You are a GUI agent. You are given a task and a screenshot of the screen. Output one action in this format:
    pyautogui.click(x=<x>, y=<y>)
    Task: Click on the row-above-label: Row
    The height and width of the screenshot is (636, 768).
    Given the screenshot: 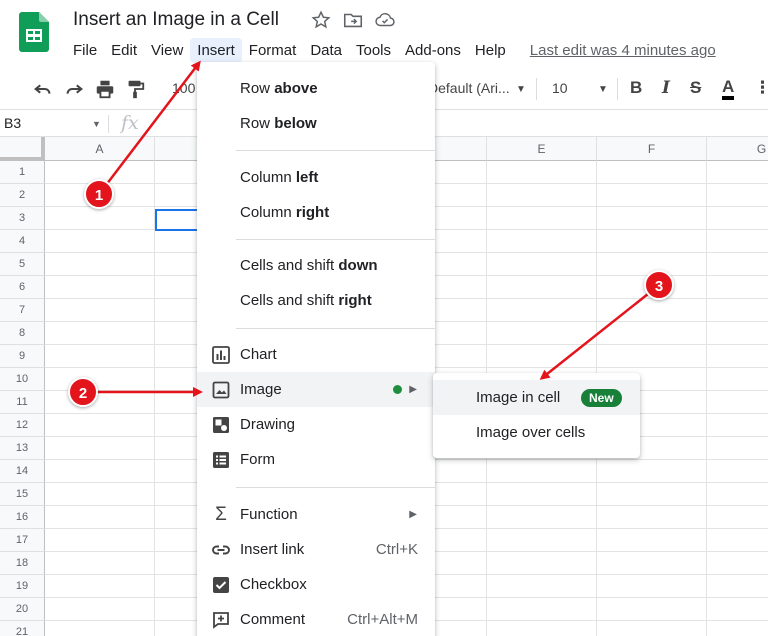 What is the action you would take?
    pyautogui.click(x=257, y=88)
    